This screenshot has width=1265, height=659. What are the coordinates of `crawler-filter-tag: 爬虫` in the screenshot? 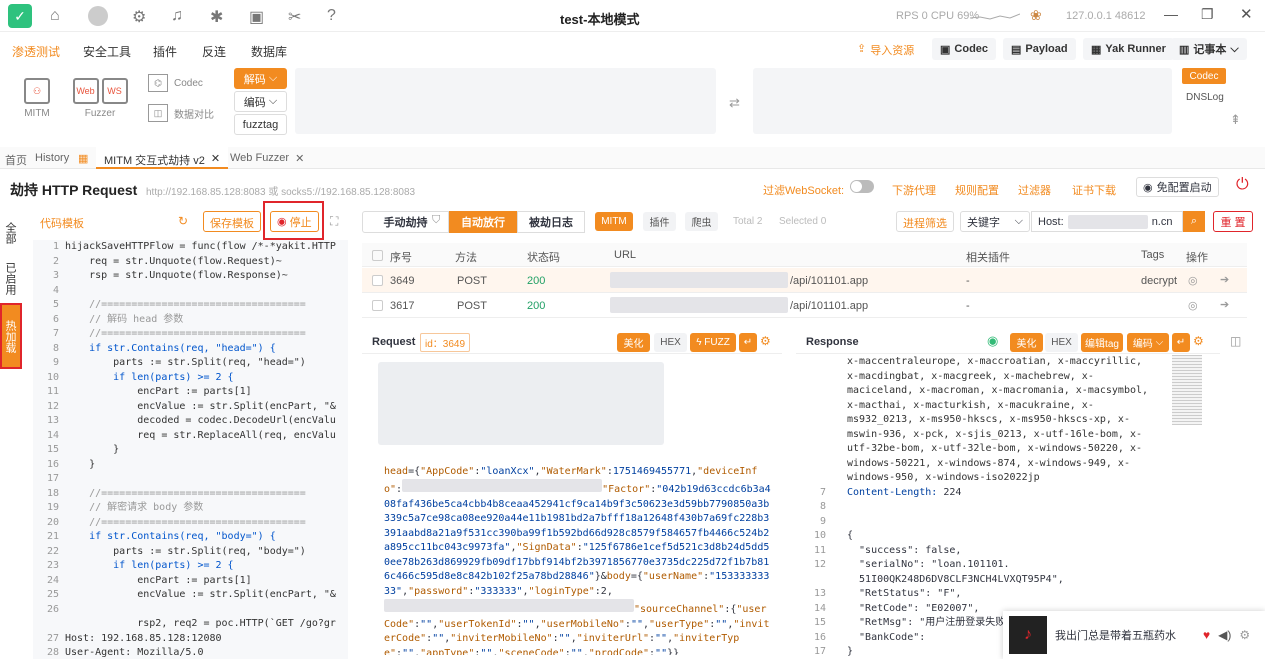 It's located at (701, 221).